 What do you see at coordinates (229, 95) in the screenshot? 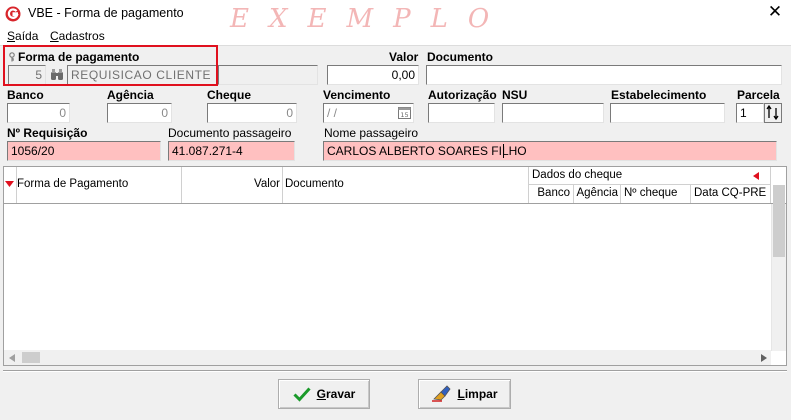
I see `cheque-label: Cheque` at bounding box center [229, 95].